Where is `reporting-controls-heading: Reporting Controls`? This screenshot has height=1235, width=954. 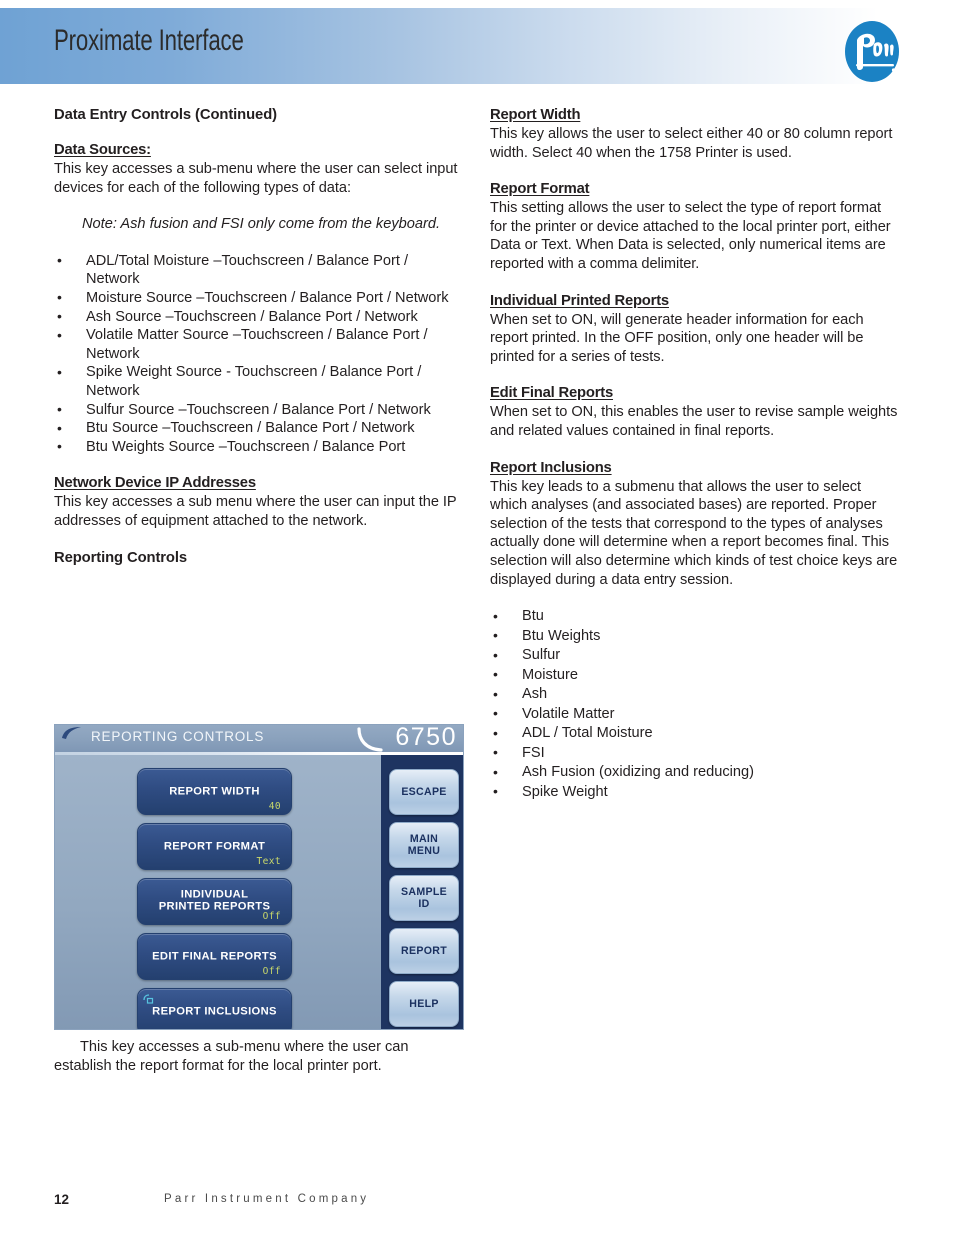
reporting-controls-heading: Reporting Controls is located at coordinates (121, 557).